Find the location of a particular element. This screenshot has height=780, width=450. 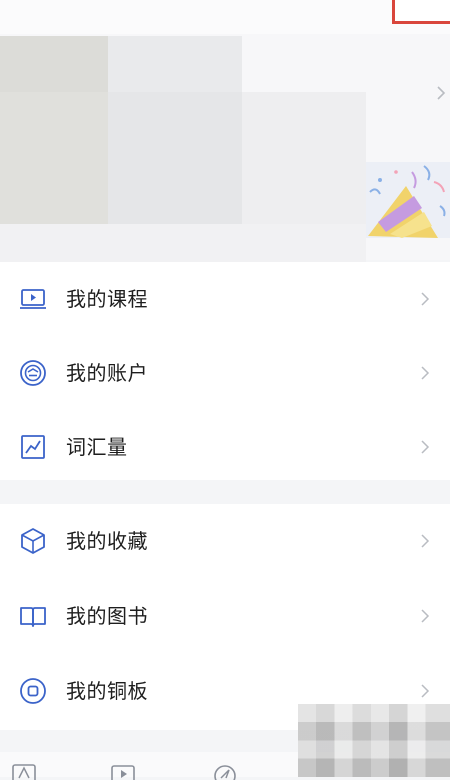

course-icon is located at coordinates (33, 299).